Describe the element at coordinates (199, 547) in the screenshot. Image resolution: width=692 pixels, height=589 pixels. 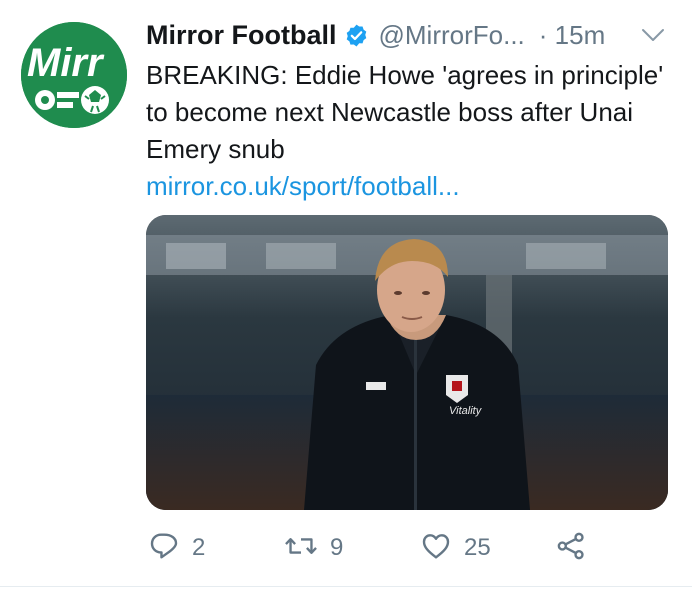
I see `reply-count: 2` at that location.